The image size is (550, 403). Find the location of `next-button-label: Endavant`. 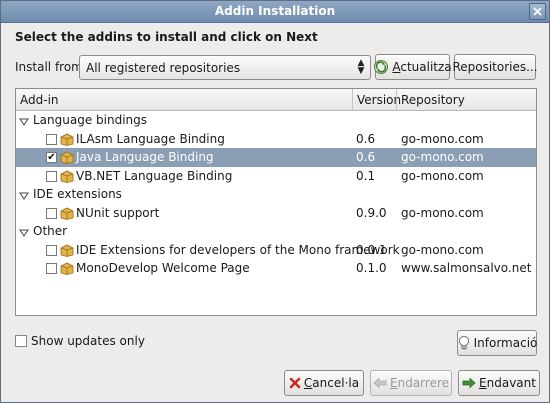

next-button-label: Endavant is located at coordinates (507, 383).